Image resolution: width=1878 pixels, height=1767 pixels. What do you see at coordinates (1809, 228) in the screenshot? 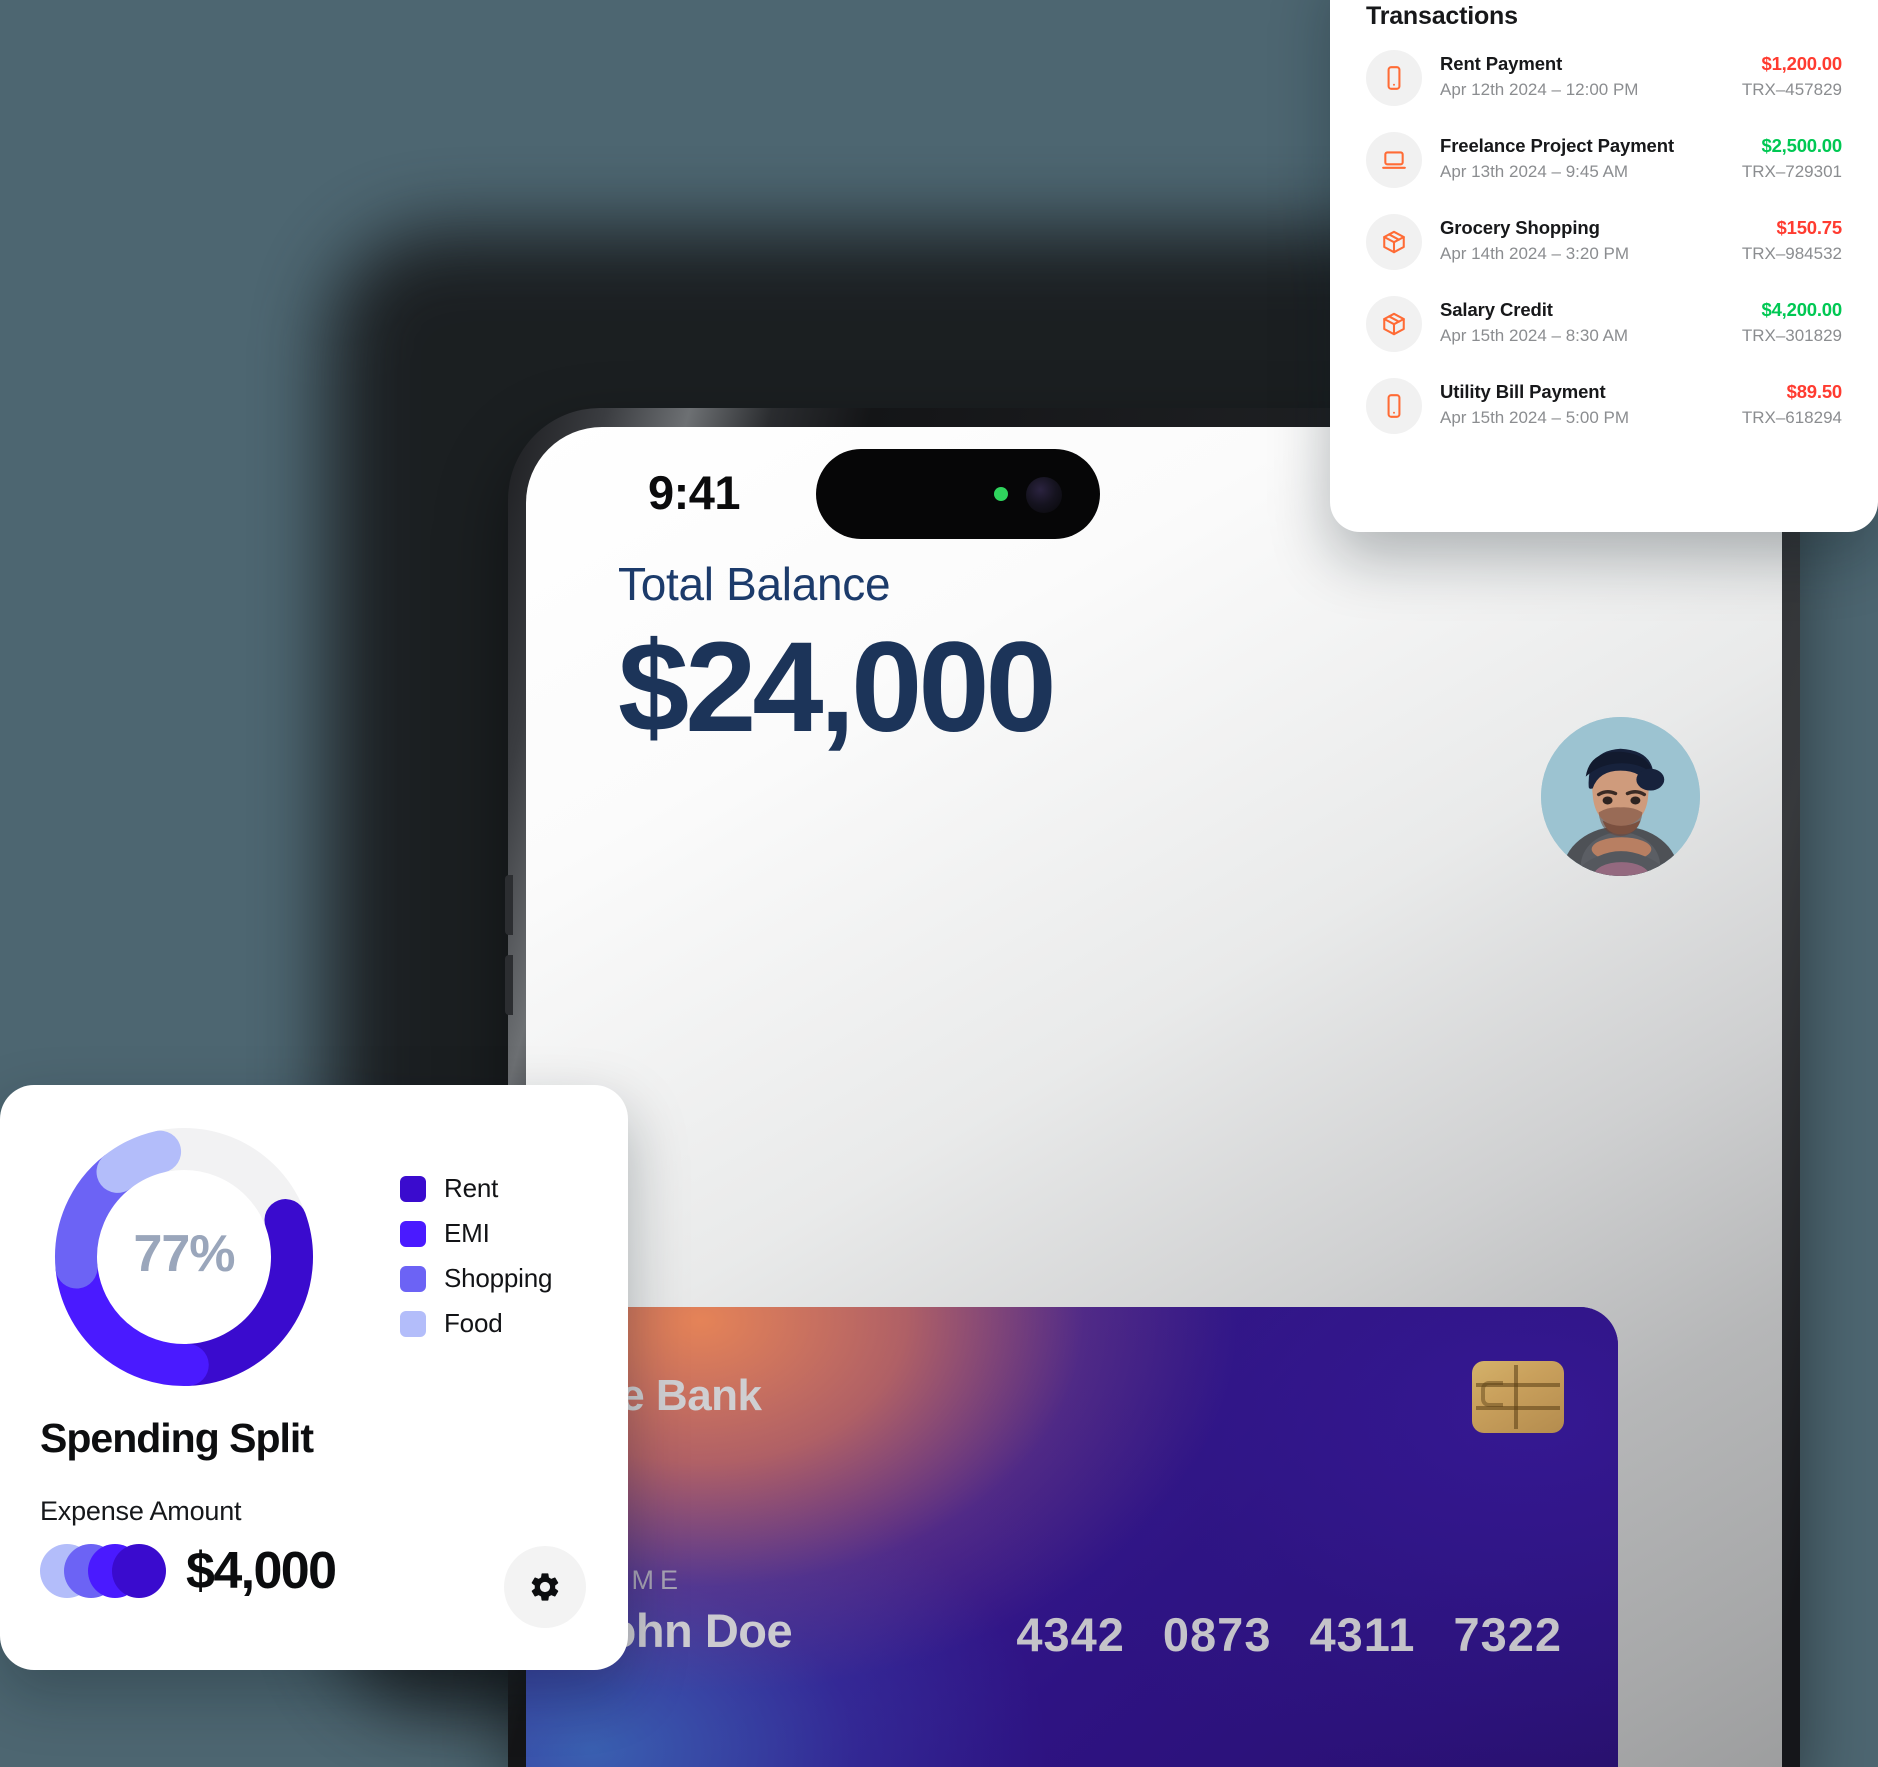
I see `transaction-amount: $150.75` at bounding box center [1809, 228].